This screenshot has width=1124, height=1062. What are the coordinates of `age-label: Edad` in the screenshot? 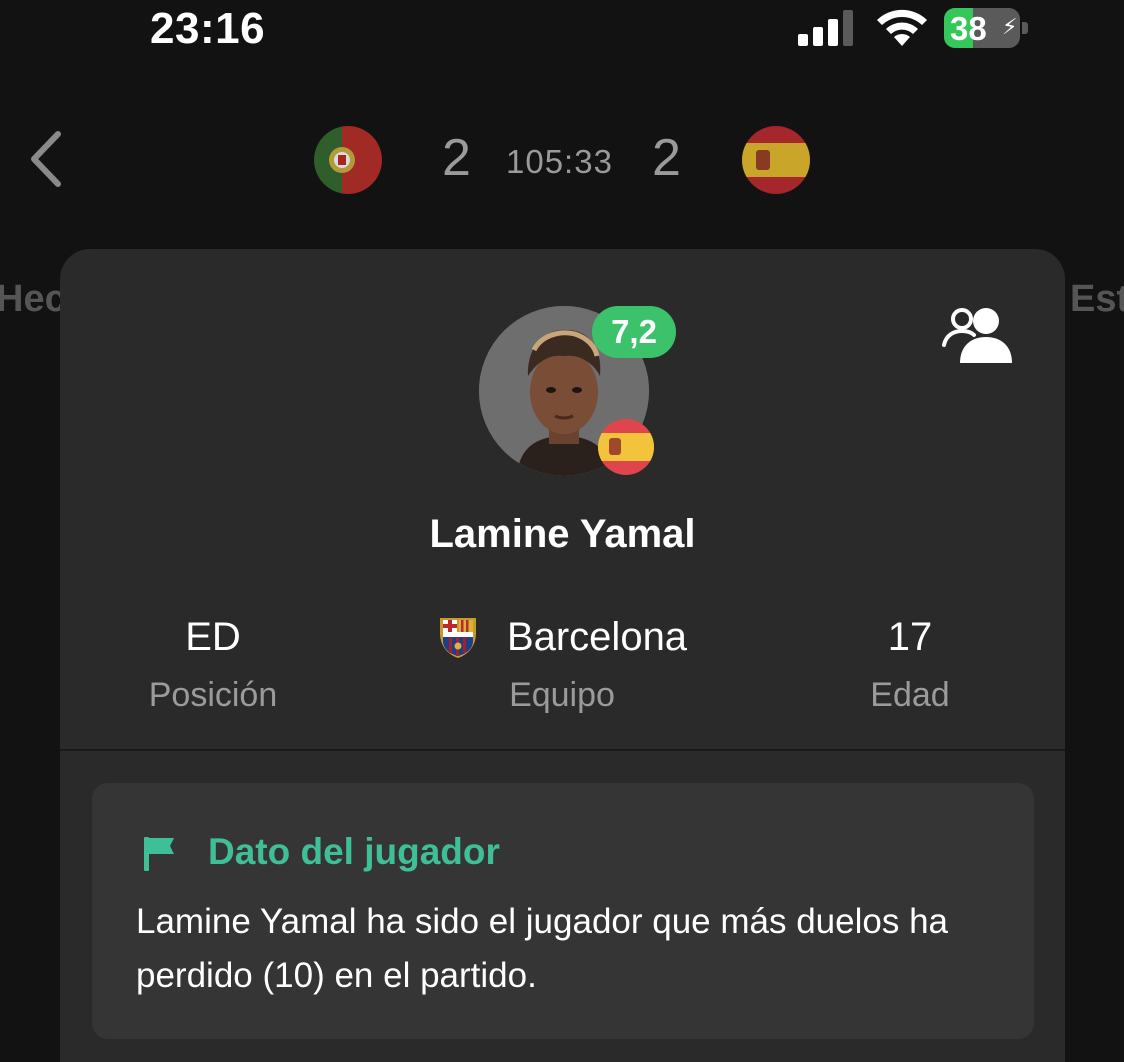 It's located at (910, 695).